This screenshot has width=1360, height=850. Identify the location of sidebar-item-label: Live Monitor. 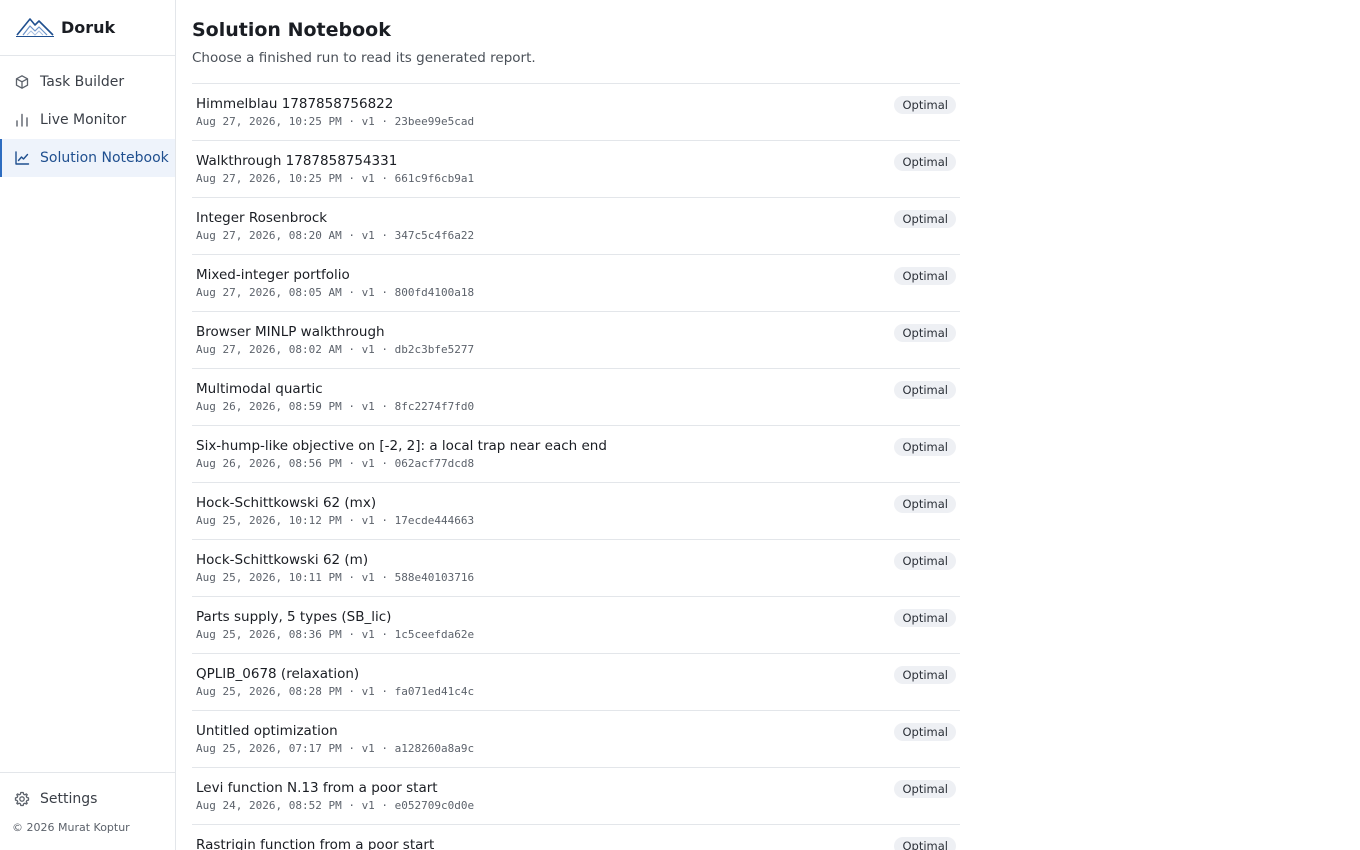
(83, 120).